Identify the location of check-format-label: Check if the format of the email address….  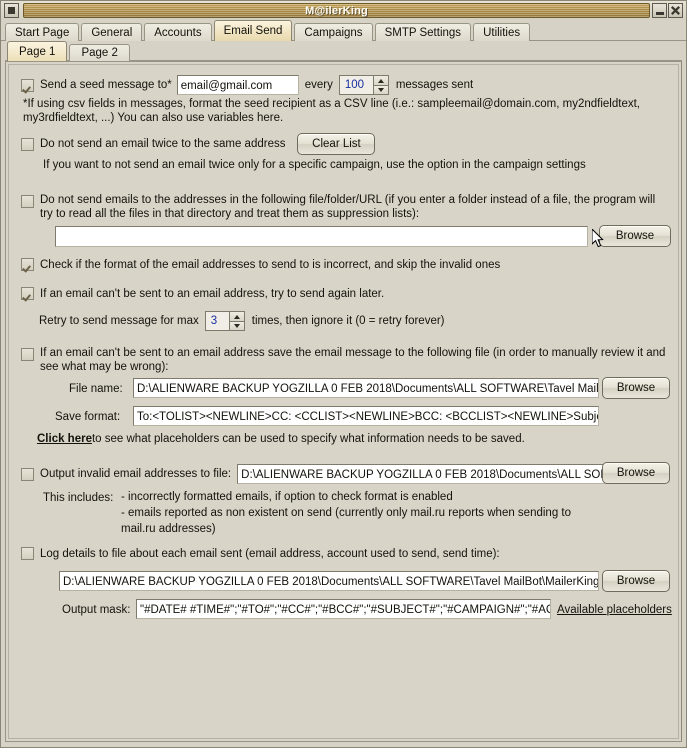
(270, 264).